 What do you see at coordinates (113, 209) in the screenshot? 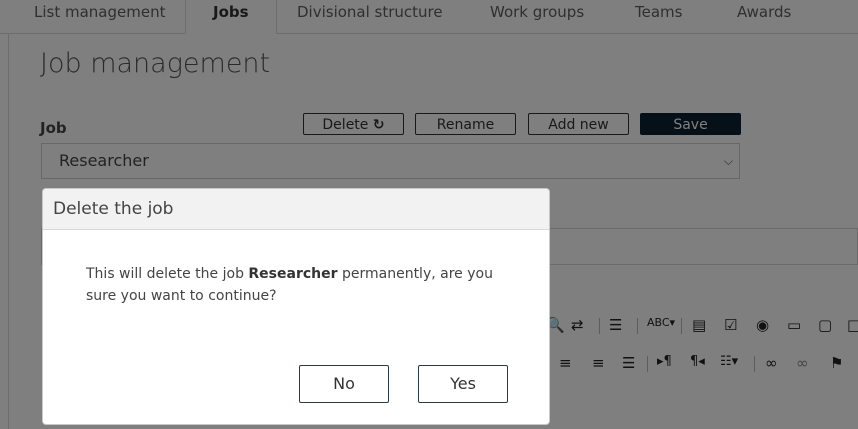
I see `dialog-title: Delete the job` at bounding box center [113, 209].